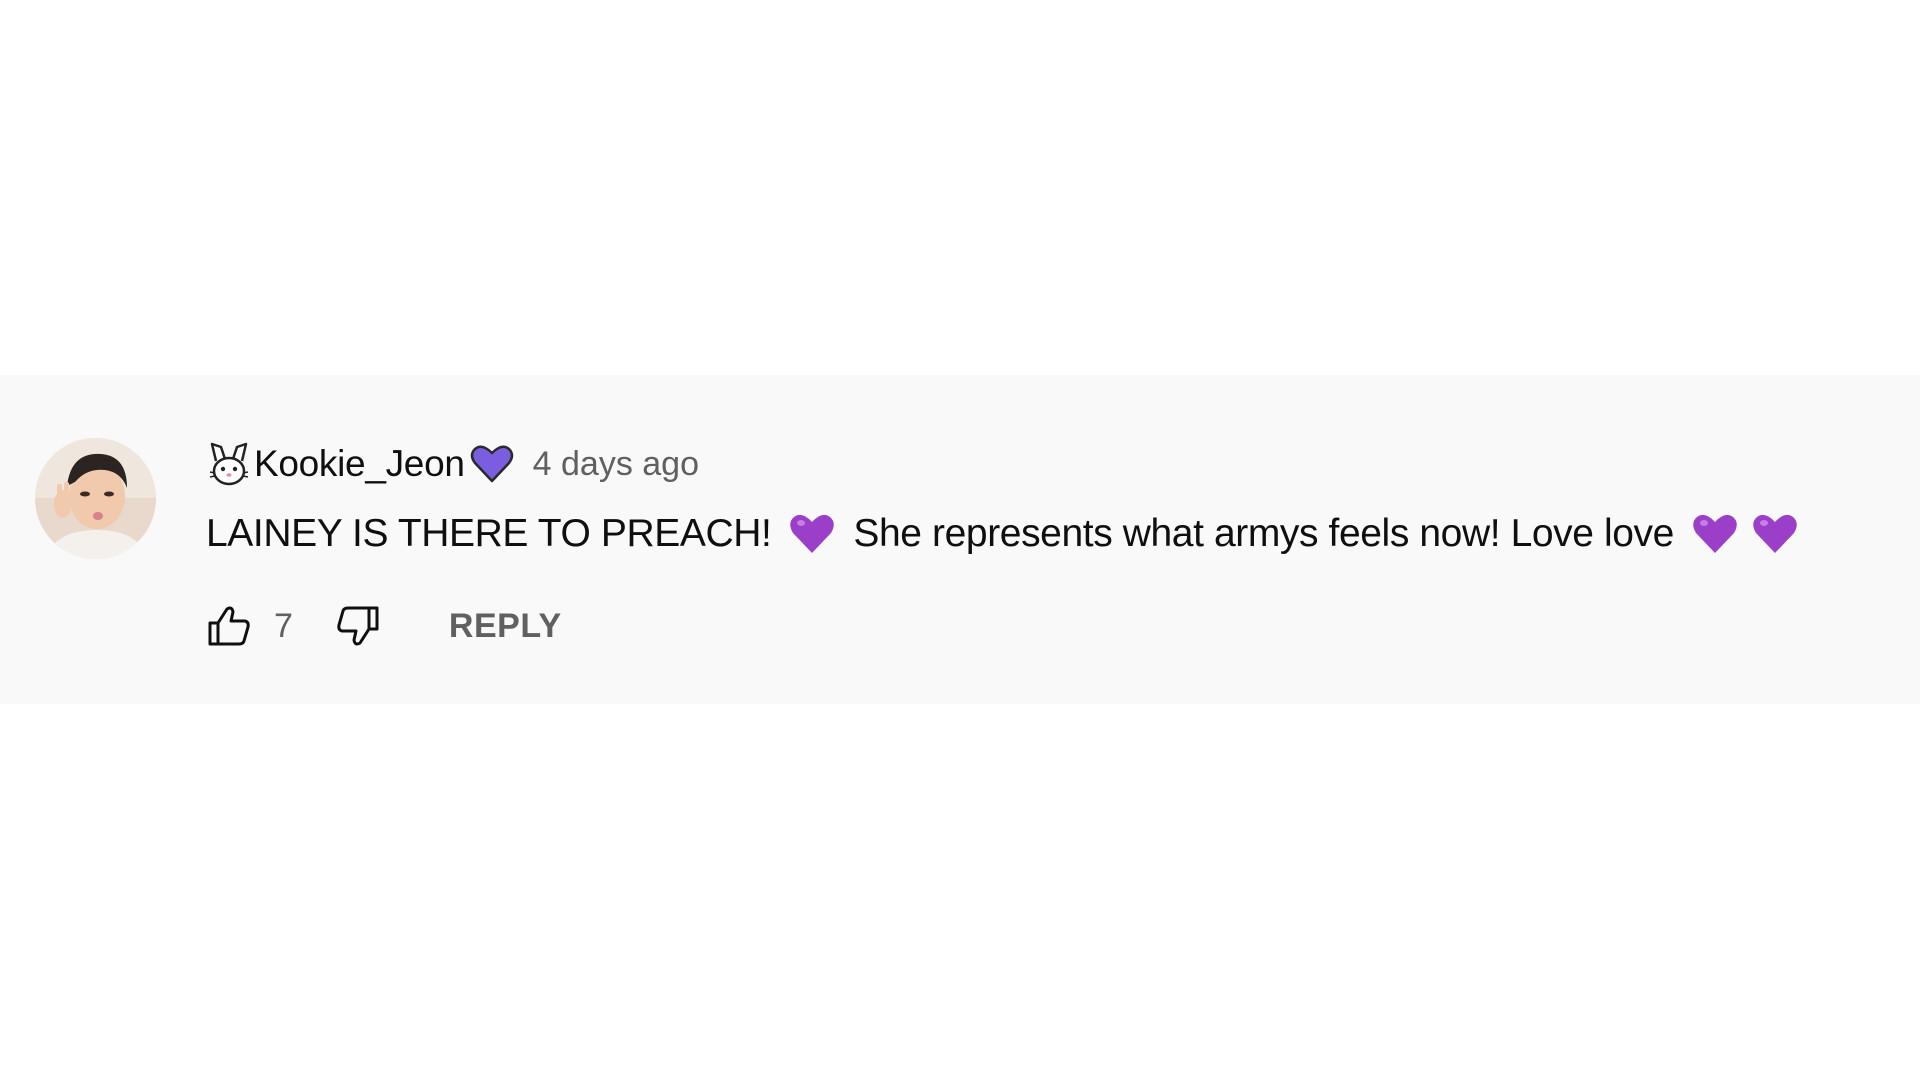 Image resolution: width=1920 pixels, height=1080 pixels. I want to click on thumbs-up-icon, so click(229, 626).